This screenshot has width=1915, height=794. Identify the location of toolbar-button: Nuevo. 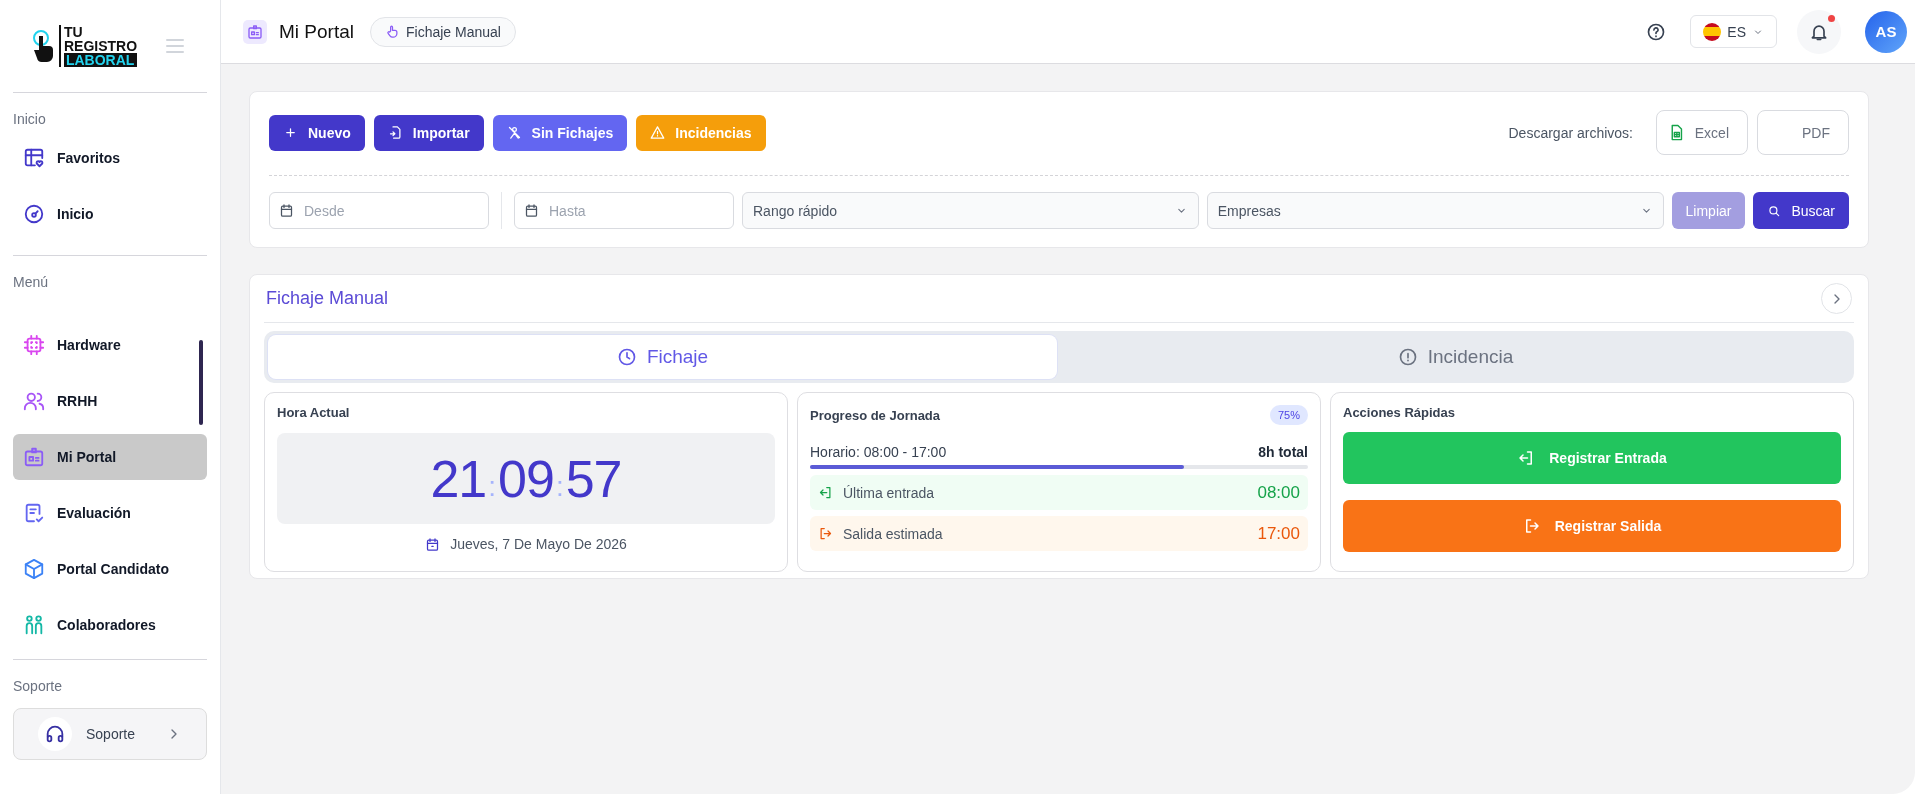
(317, 132).